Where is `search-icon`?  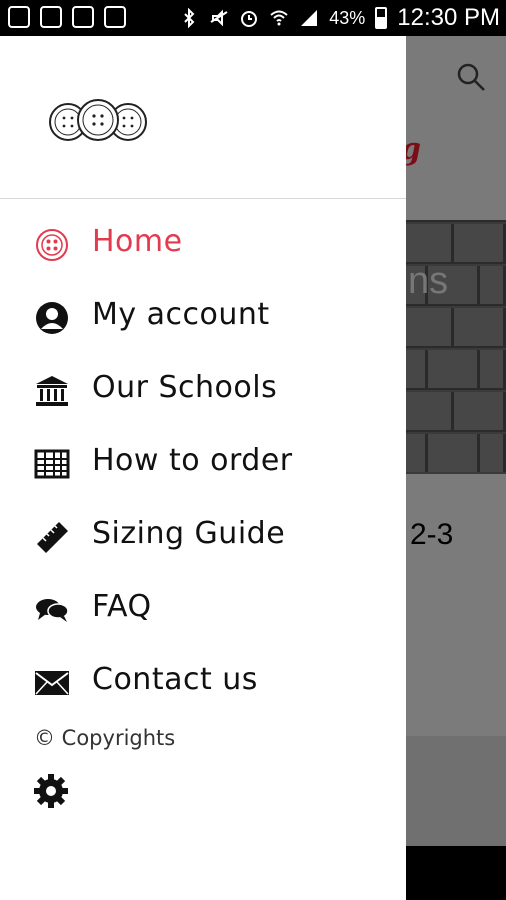 search-icon is located at coordinates (471, 77).